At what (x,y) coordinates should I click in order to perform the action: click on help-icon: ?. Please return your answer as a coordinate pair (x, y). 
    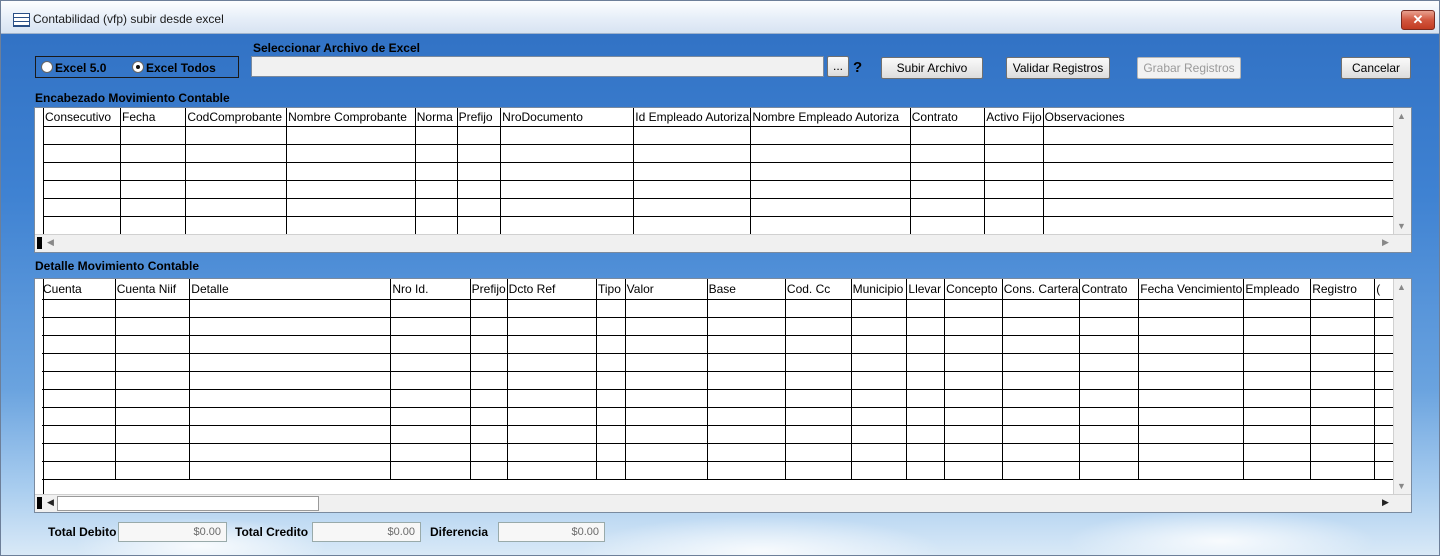
    Looking at the image, I should click on (857, 67).